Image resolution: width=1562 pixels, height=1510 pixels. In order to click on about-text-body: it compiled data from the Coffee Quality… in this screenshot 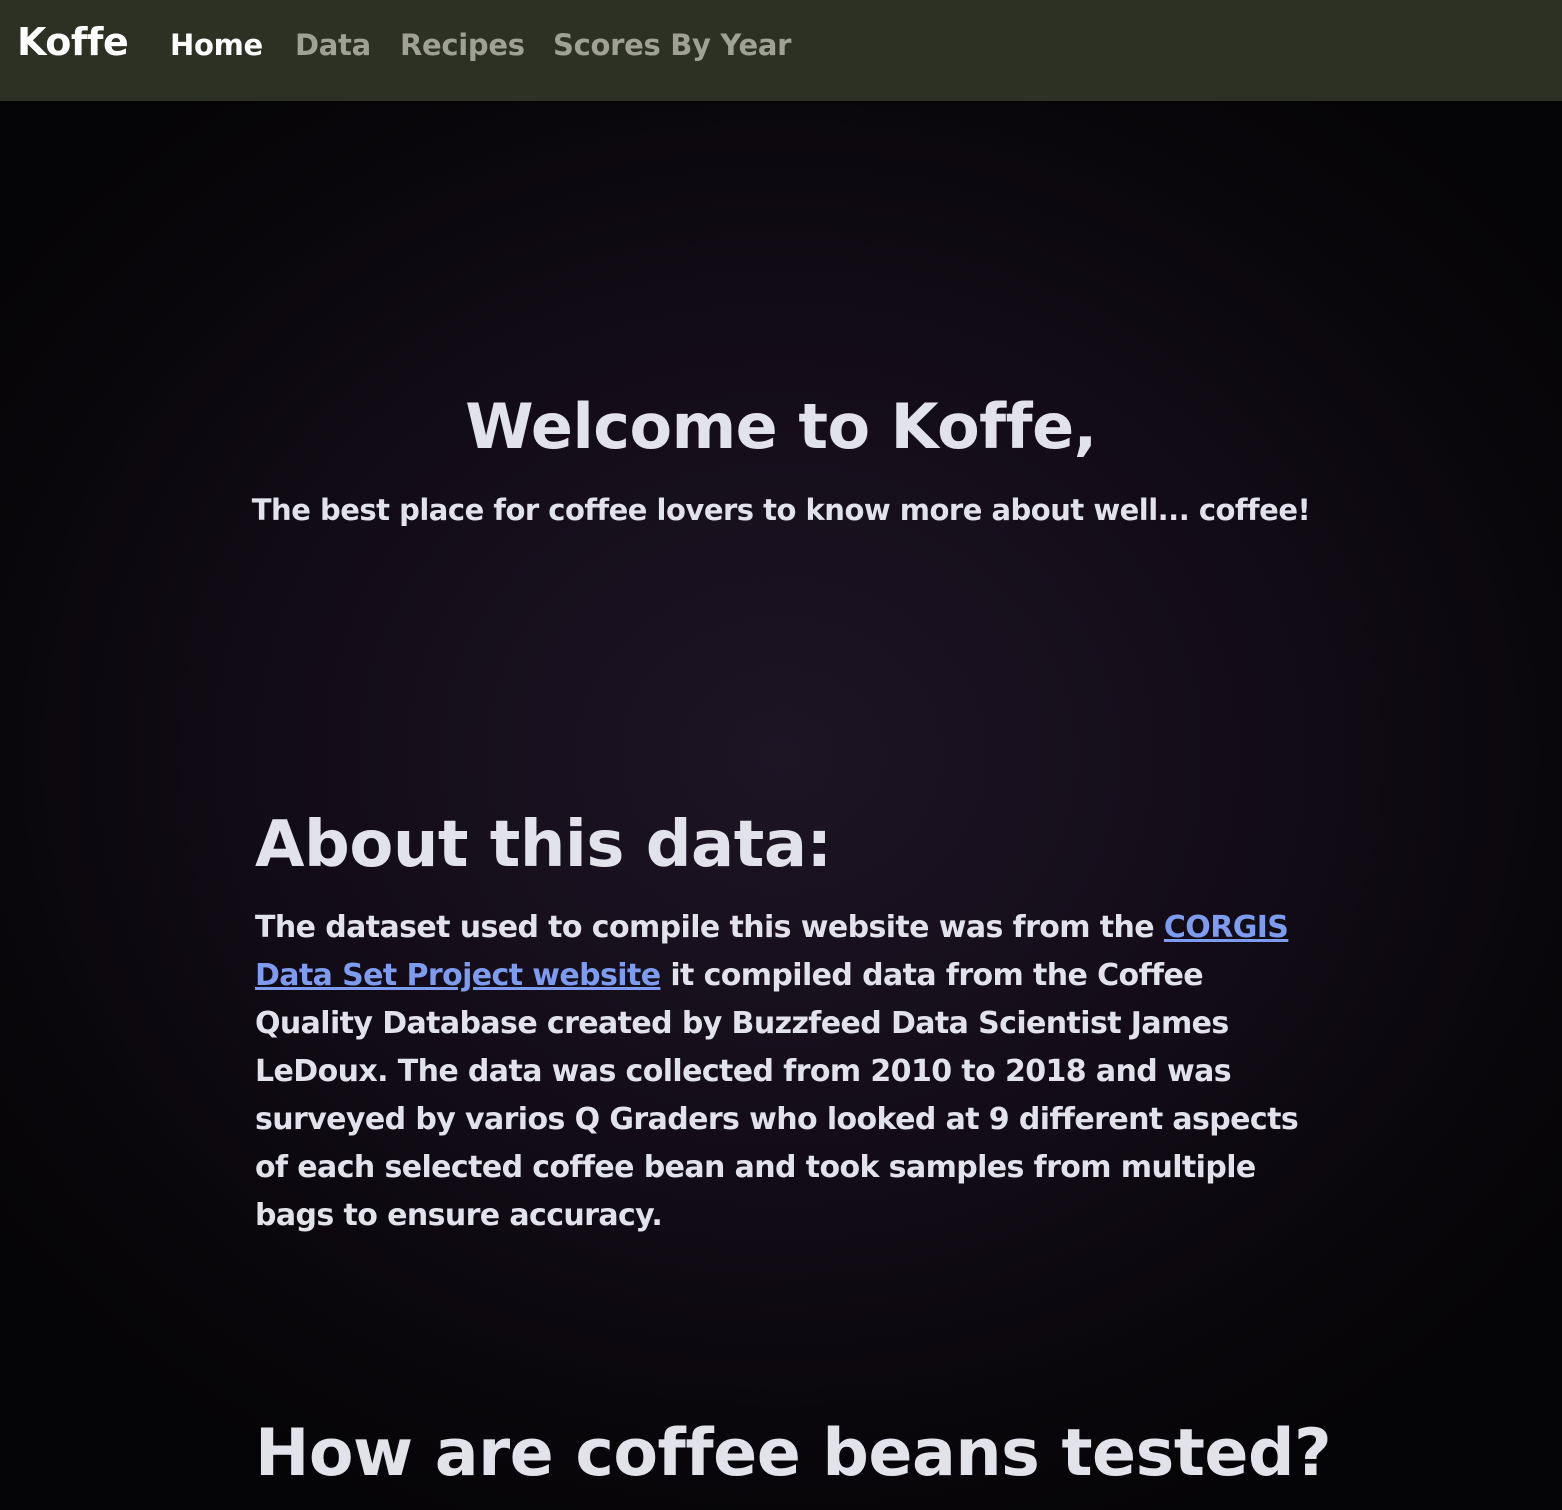, I will do `click(777, 1095)`.